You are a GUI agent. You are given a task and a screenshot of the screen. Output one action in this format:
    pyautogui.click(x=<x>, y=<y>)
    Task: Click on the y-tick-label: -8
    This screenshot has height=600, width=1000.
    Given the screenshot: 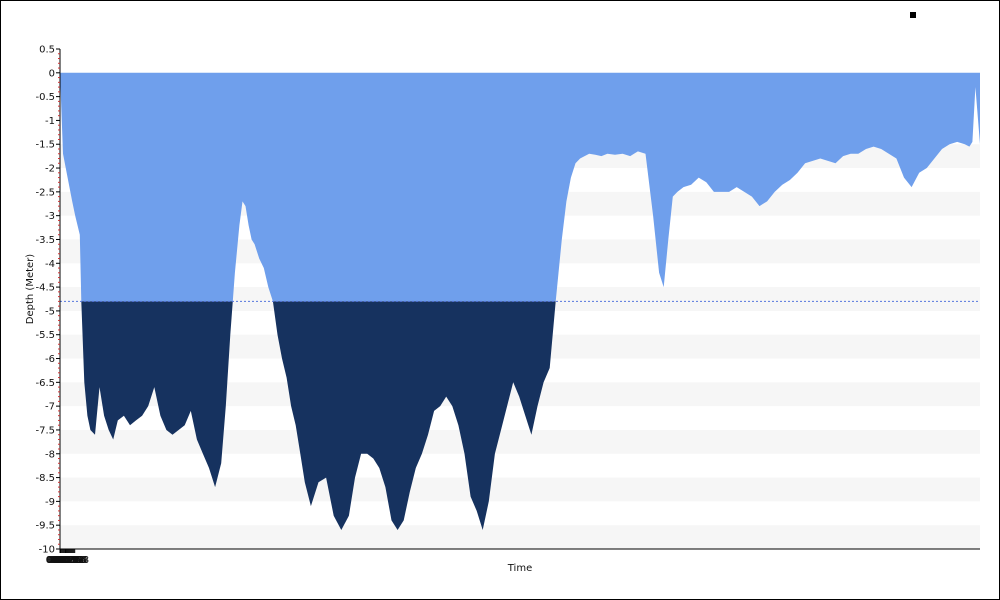 What is the action you would take?
    pyautogui.click(x=50, y=454)
    